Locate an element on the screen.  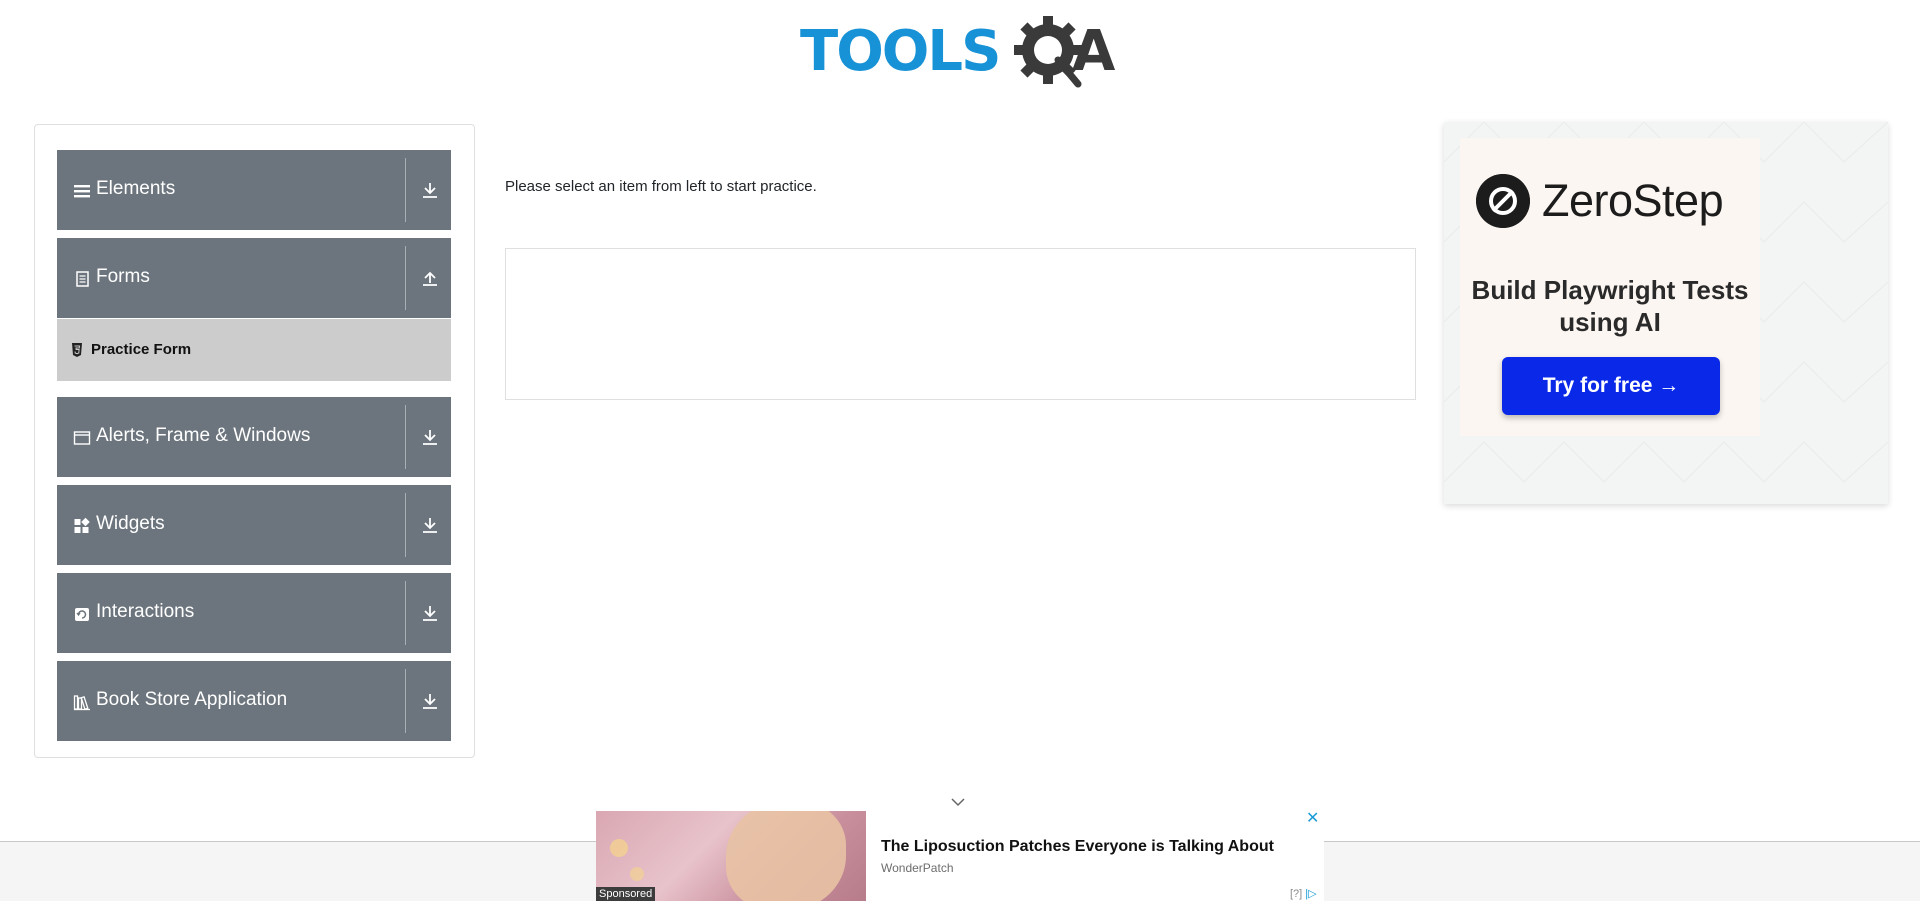
books-icon is located at coordinates (81, 703).